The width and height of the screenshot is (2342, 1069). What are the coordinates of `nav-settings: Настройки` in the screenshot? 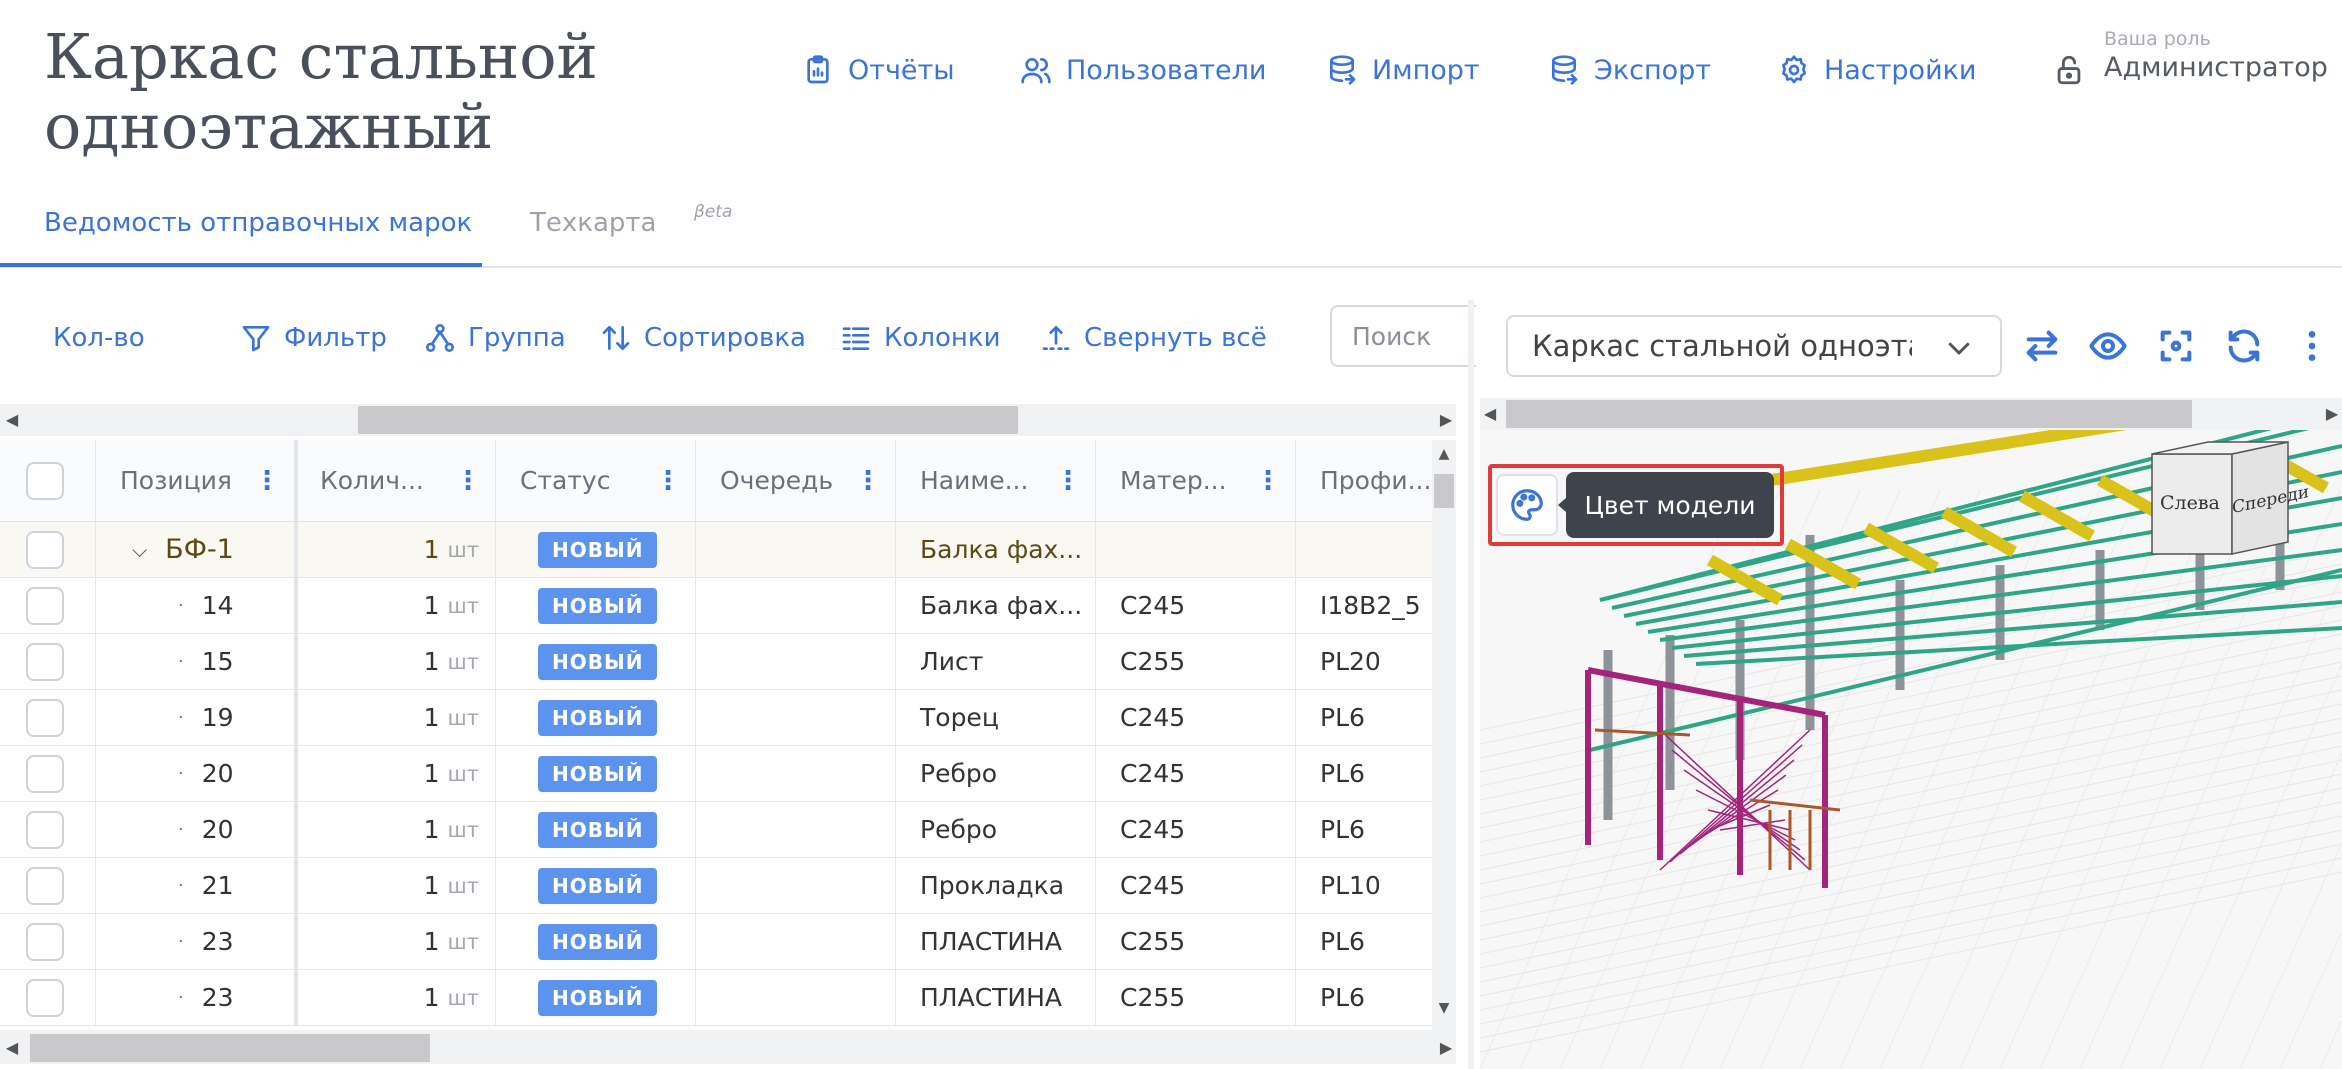 It's located at (1877, 70).